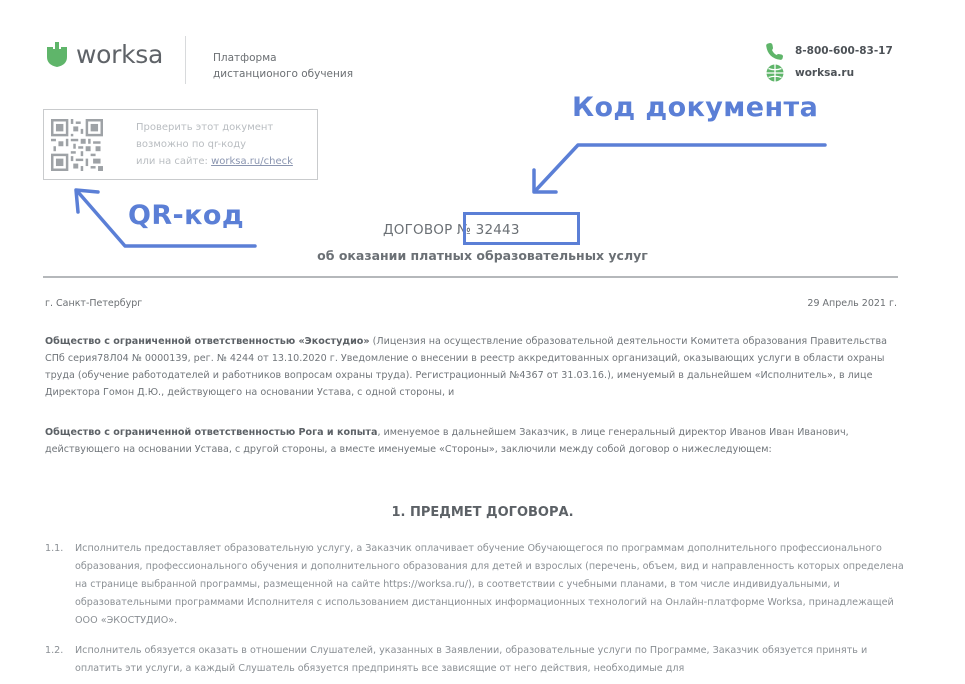  Describe the element at coordinates (54, 650) in the screenshot. I see `clause-number: 1.2.` at that location.